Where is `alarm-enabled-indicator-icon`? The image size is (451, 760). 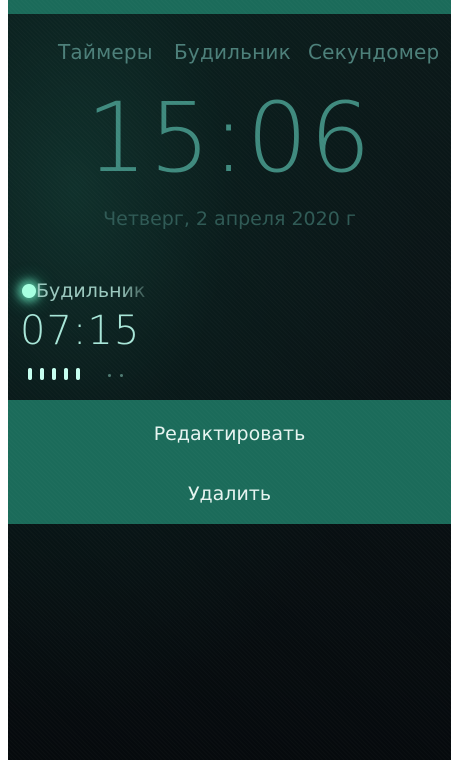
alarm-enabled-indicator-icon is located at coordinates (29, 291).